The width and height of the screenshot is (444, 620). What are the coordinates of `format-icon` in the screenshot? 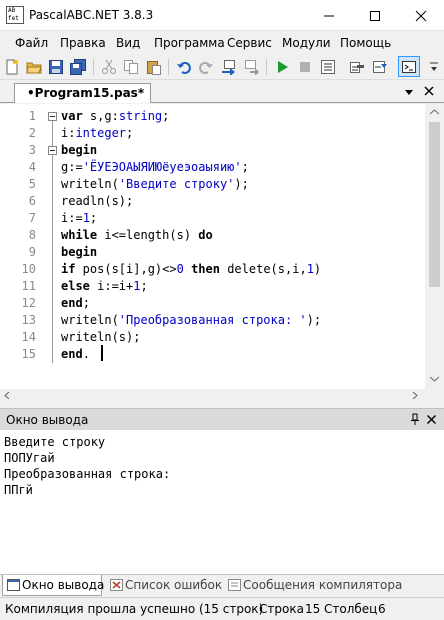 It's located at (357, 67).